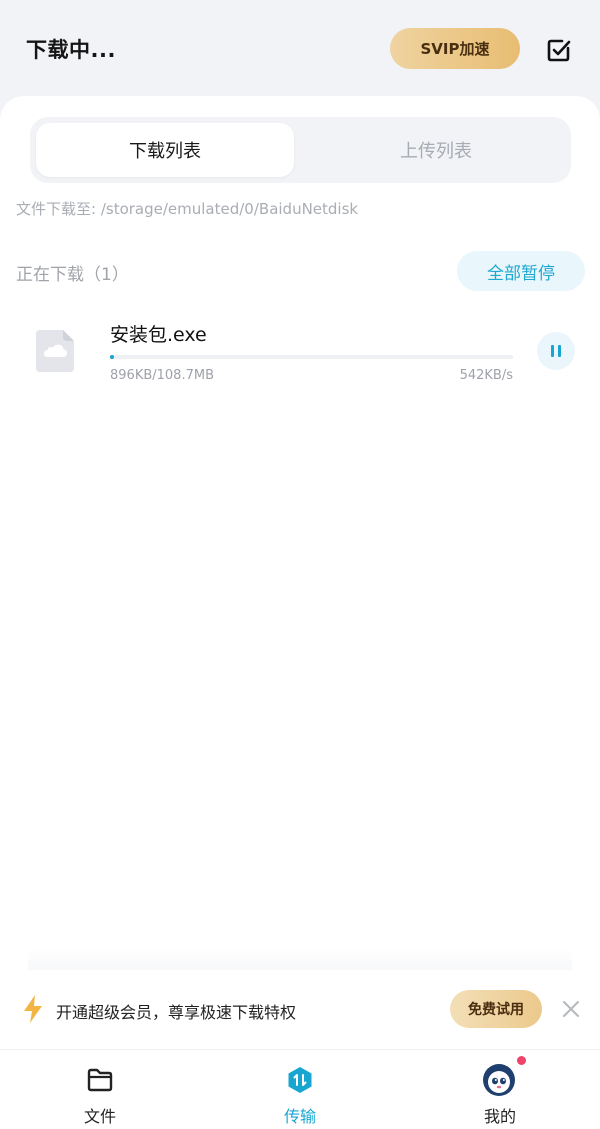 The width and height of the screenshot is (600, 1129). What do you see at coordinates (486, 375) in the screenshot?
I see `download-speed: 542KB/s` at bounding box center [486, 375].